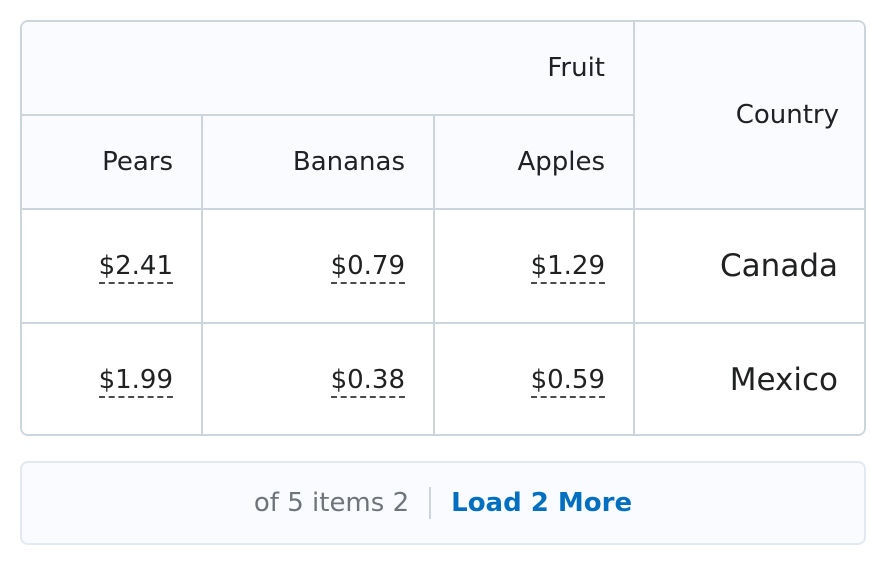 The width and height of the screenshot is (888, 566). What do you see at coordinates (443, 503) in the screenshot?
I see `pager-bar: of 5 items 2 Load 2 More` at bounding box center [443, 503].